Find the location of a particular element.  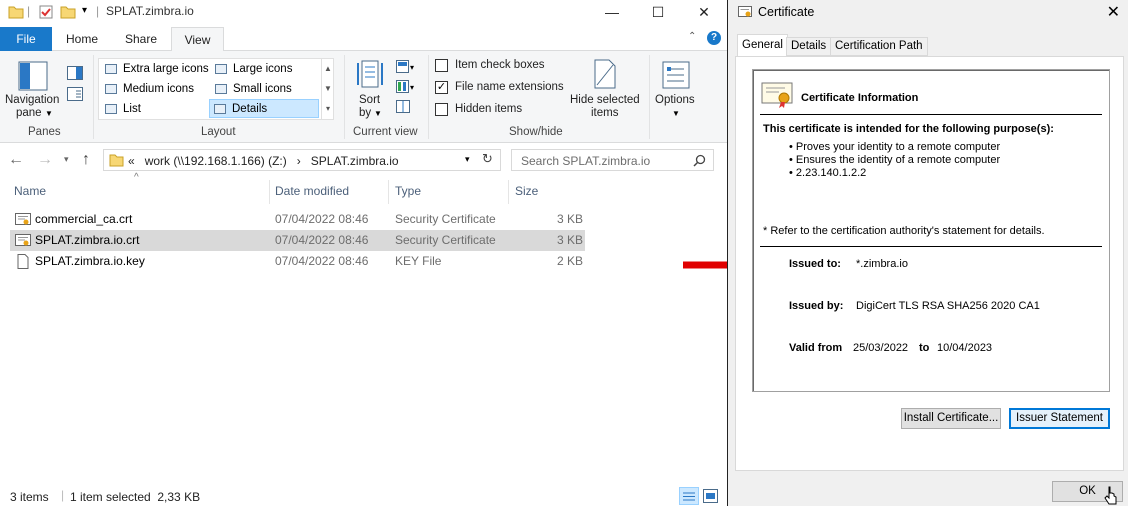

tab-home: Home is located at coordinates (82, 39).